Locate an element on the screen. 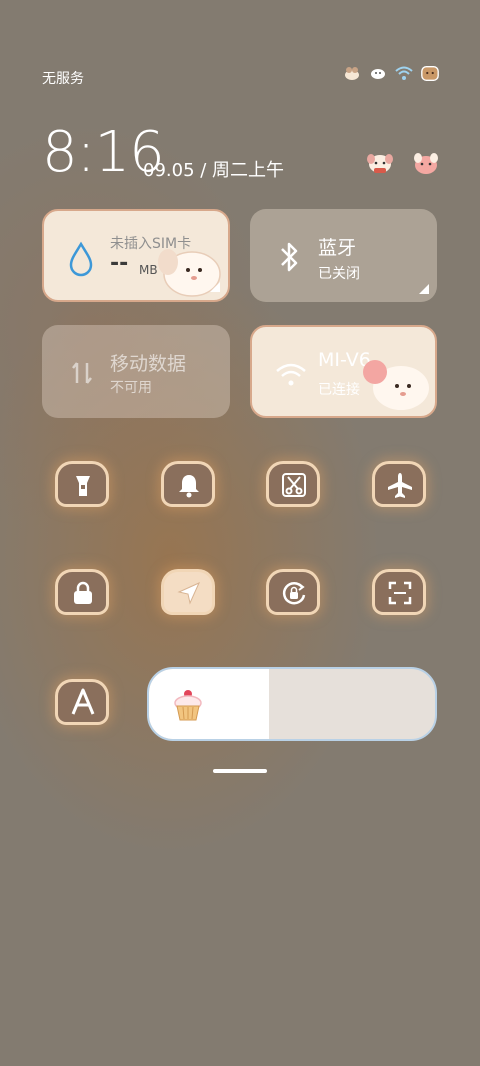 This screenshot has height=1066, width=480. rotation-lock-toggle is located at coordinates (293, 592).